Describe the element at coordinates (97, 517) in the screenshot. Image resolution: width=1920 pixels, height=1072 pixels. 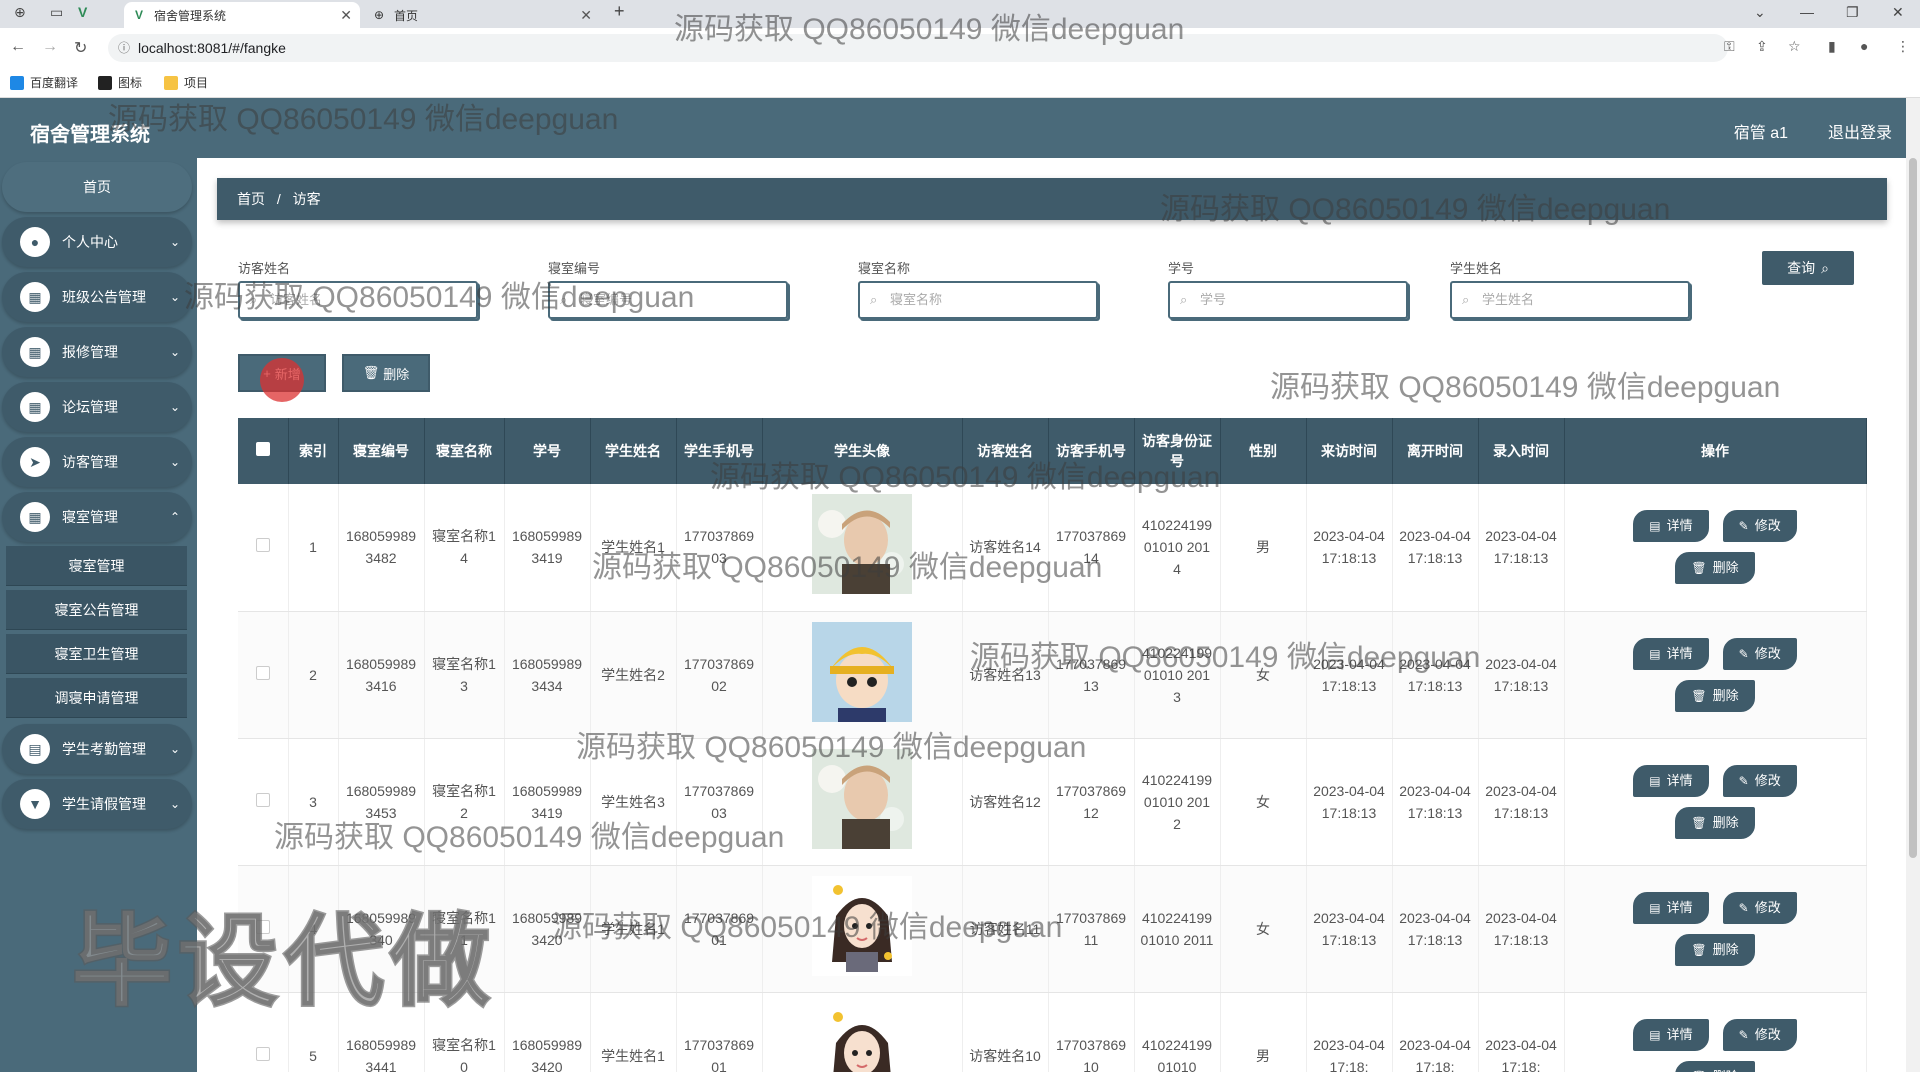
I see `sidebar-item-dorm: ▦ 寝室管理 ⌃` at that location.